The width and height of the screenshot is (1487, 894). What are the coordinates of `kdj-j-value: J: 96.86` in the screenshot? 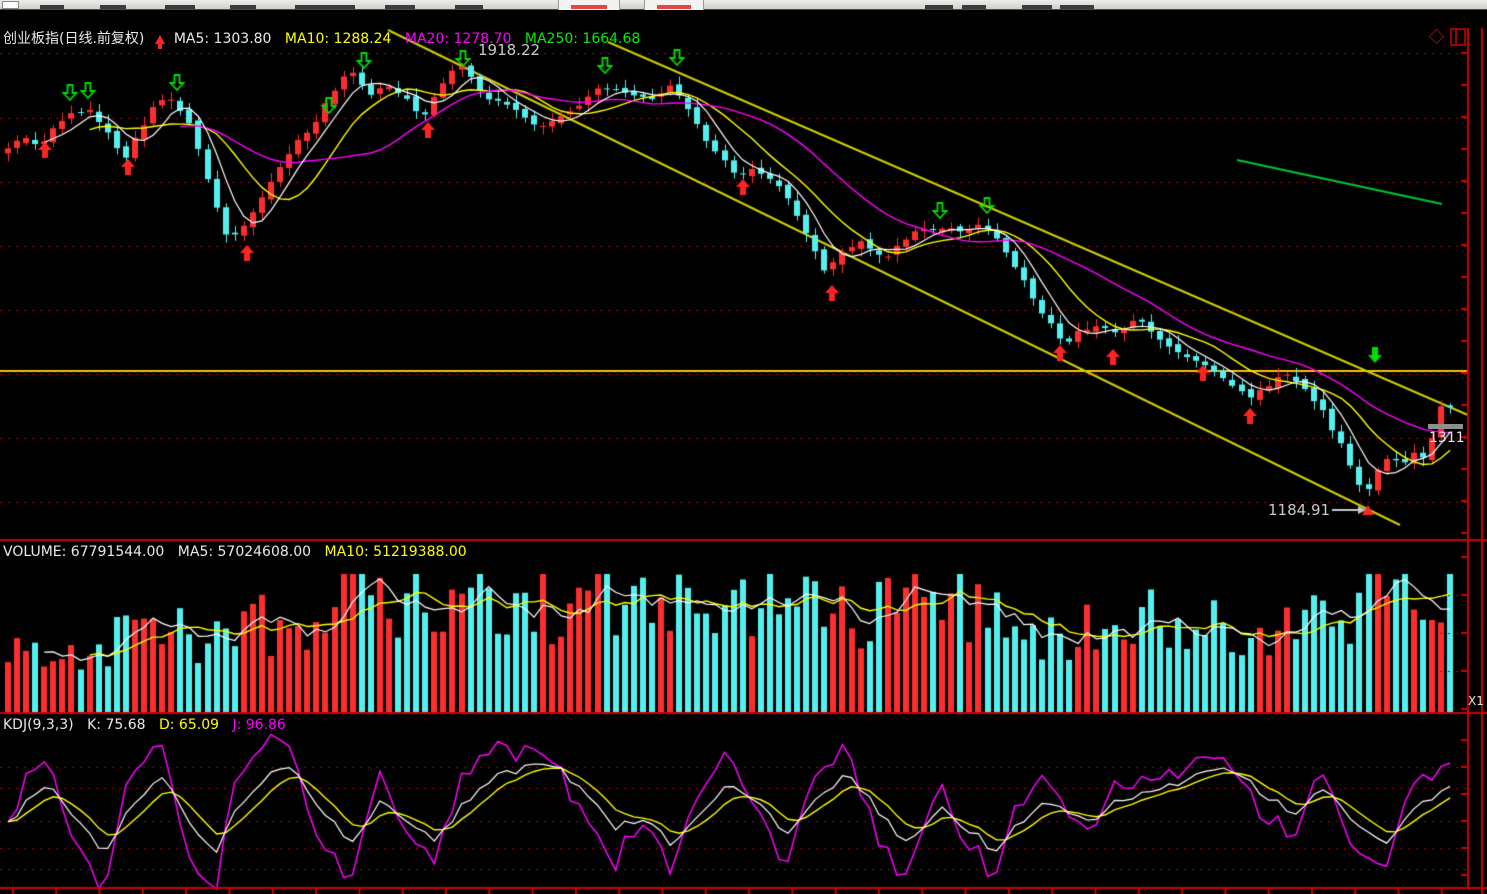 It's located at (259, 725).